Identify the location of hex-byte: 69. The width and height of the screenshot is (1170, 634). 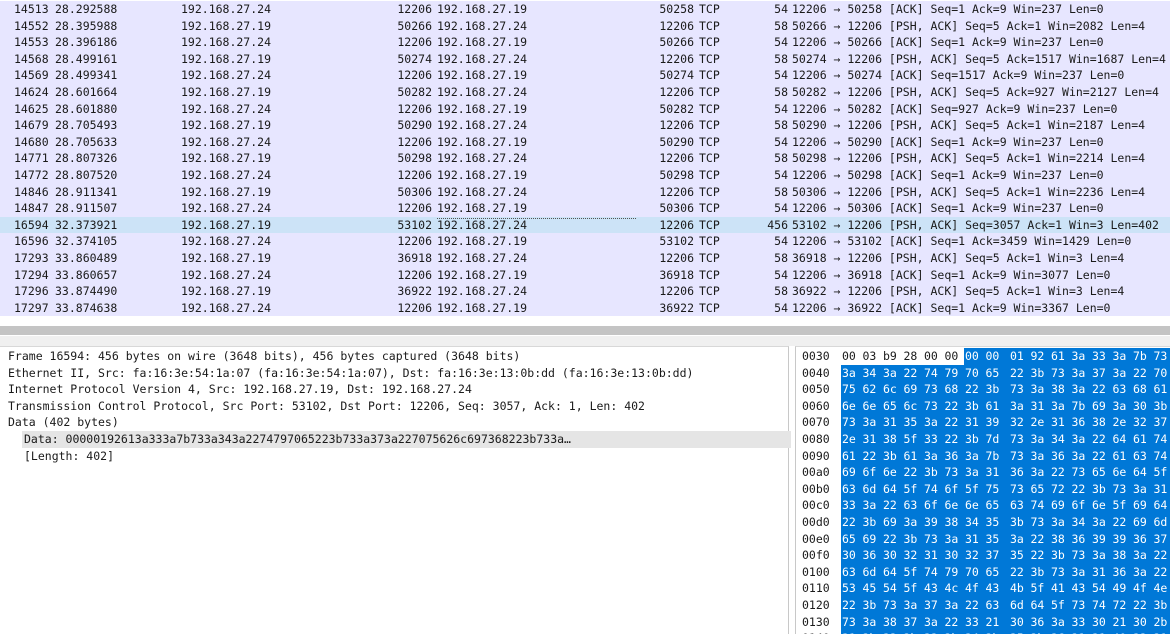
(852, 472).